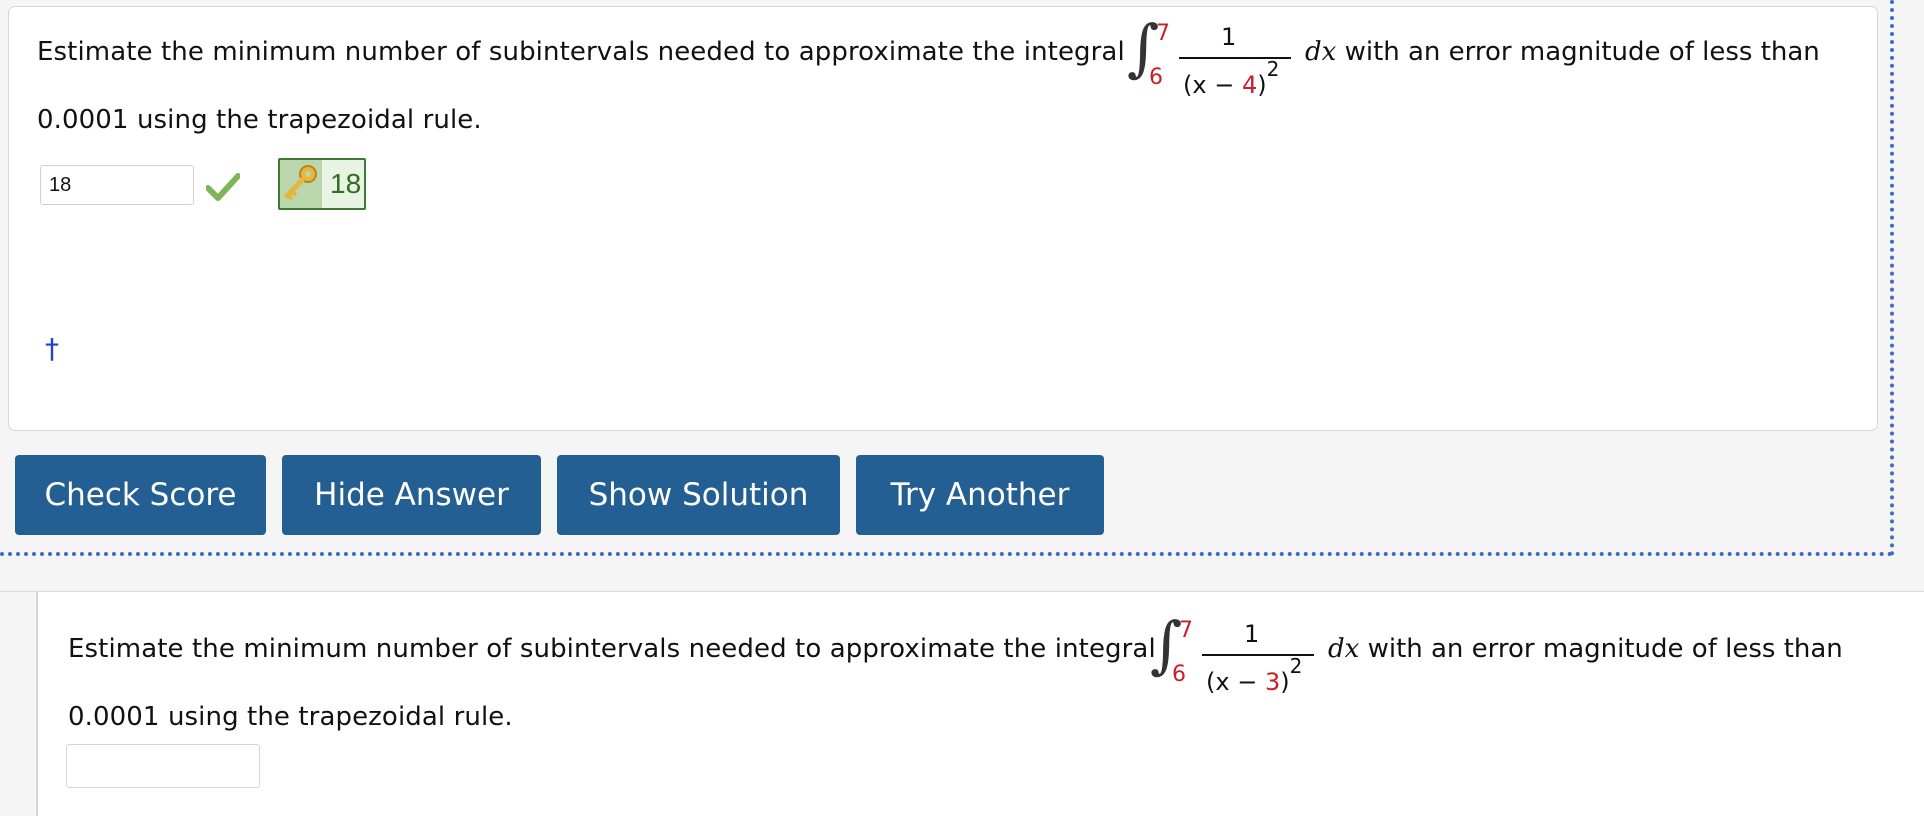  What do you see at coordinates (1601, 649) in the screenshot?
I see `question-2-text-after-words: with an error magnitude of less than` at bounding box center [1601, 649].